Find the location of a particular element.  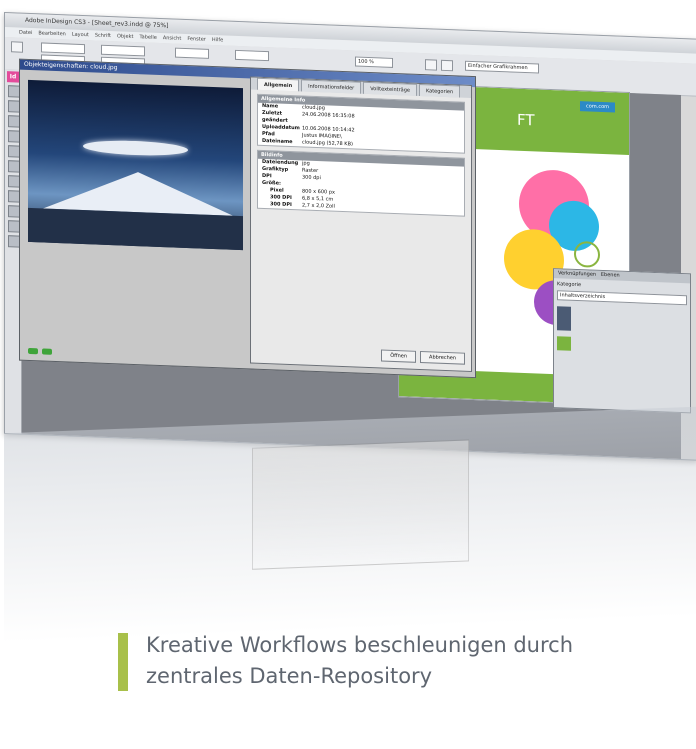

panel-tab-links: Verknüpfungen is located at coordinates (577, 273).